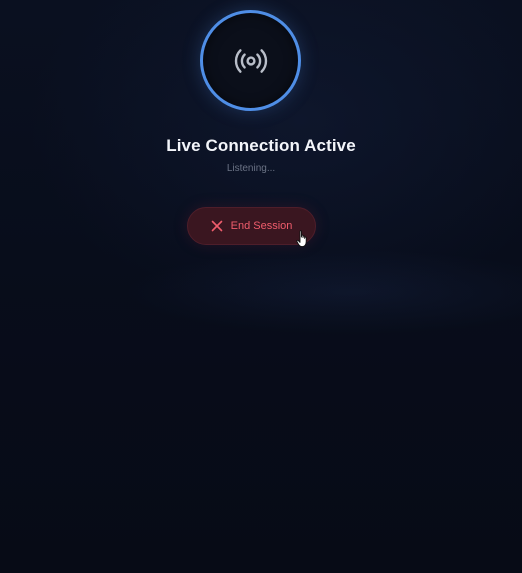  I want to click on connection-avatar, so click(250, 60).